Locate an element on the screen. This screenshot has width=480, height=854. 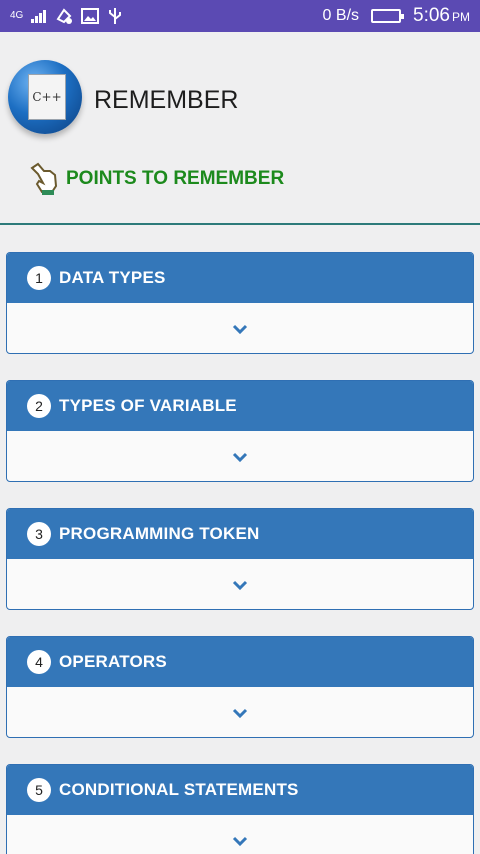
cpp-logo: C++ is located at coordinates (45, 97).